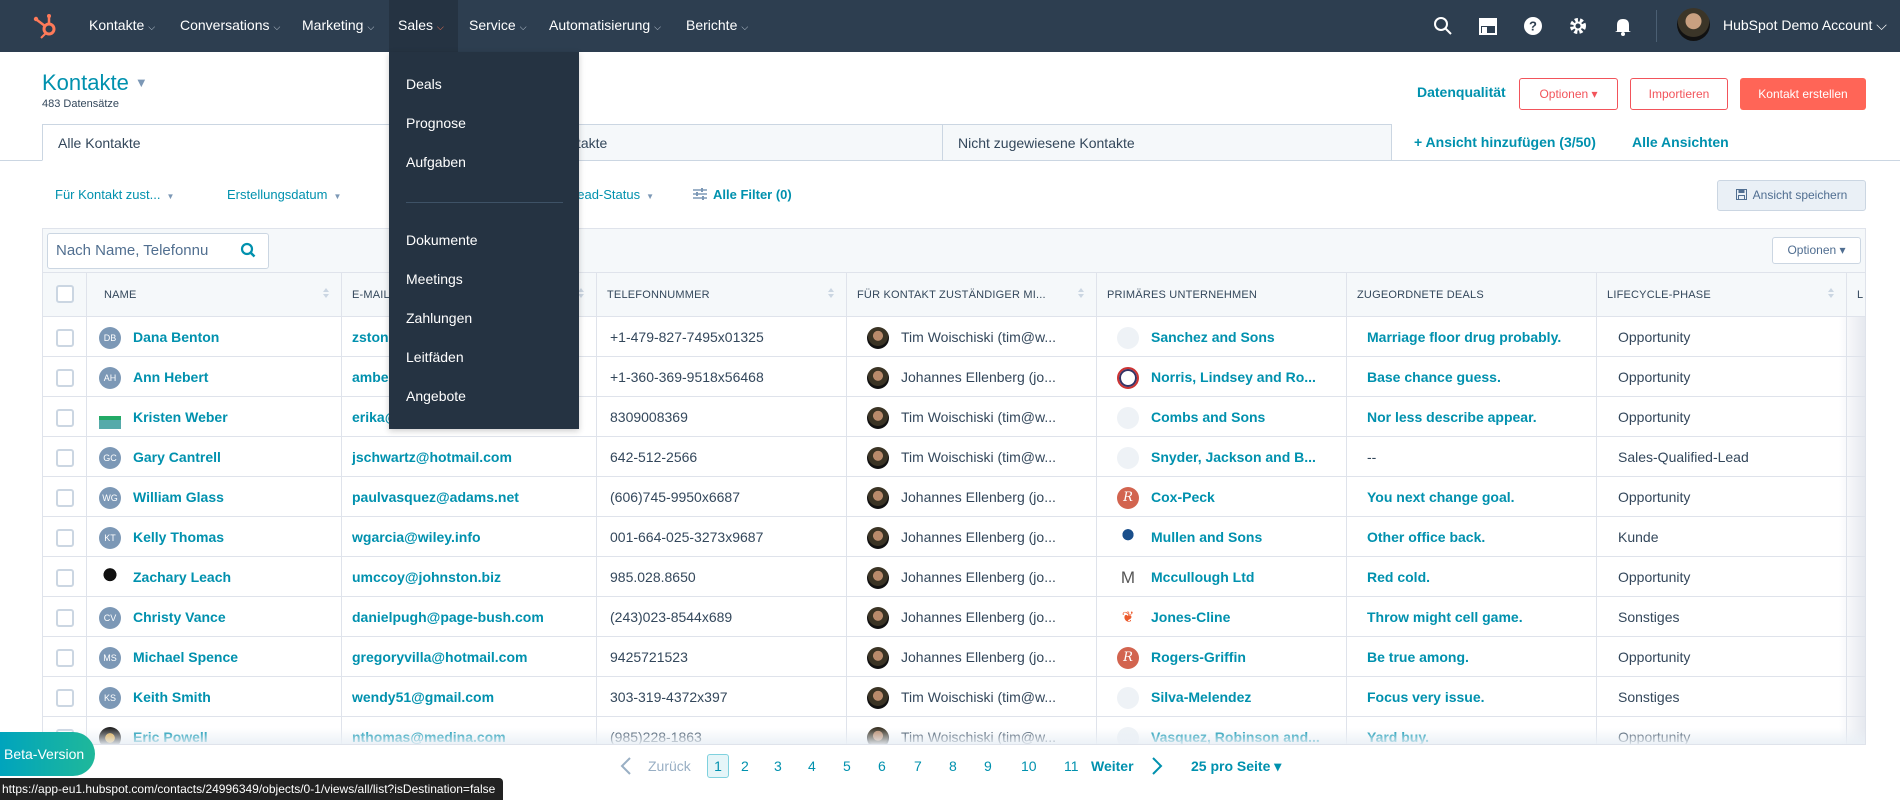 The width and height of the screenshot is (1900, 800). Describe the element at coordinates (439, 318) in the screenshot. I see `menu-item-zahlungen: Zahlungen` at that location.